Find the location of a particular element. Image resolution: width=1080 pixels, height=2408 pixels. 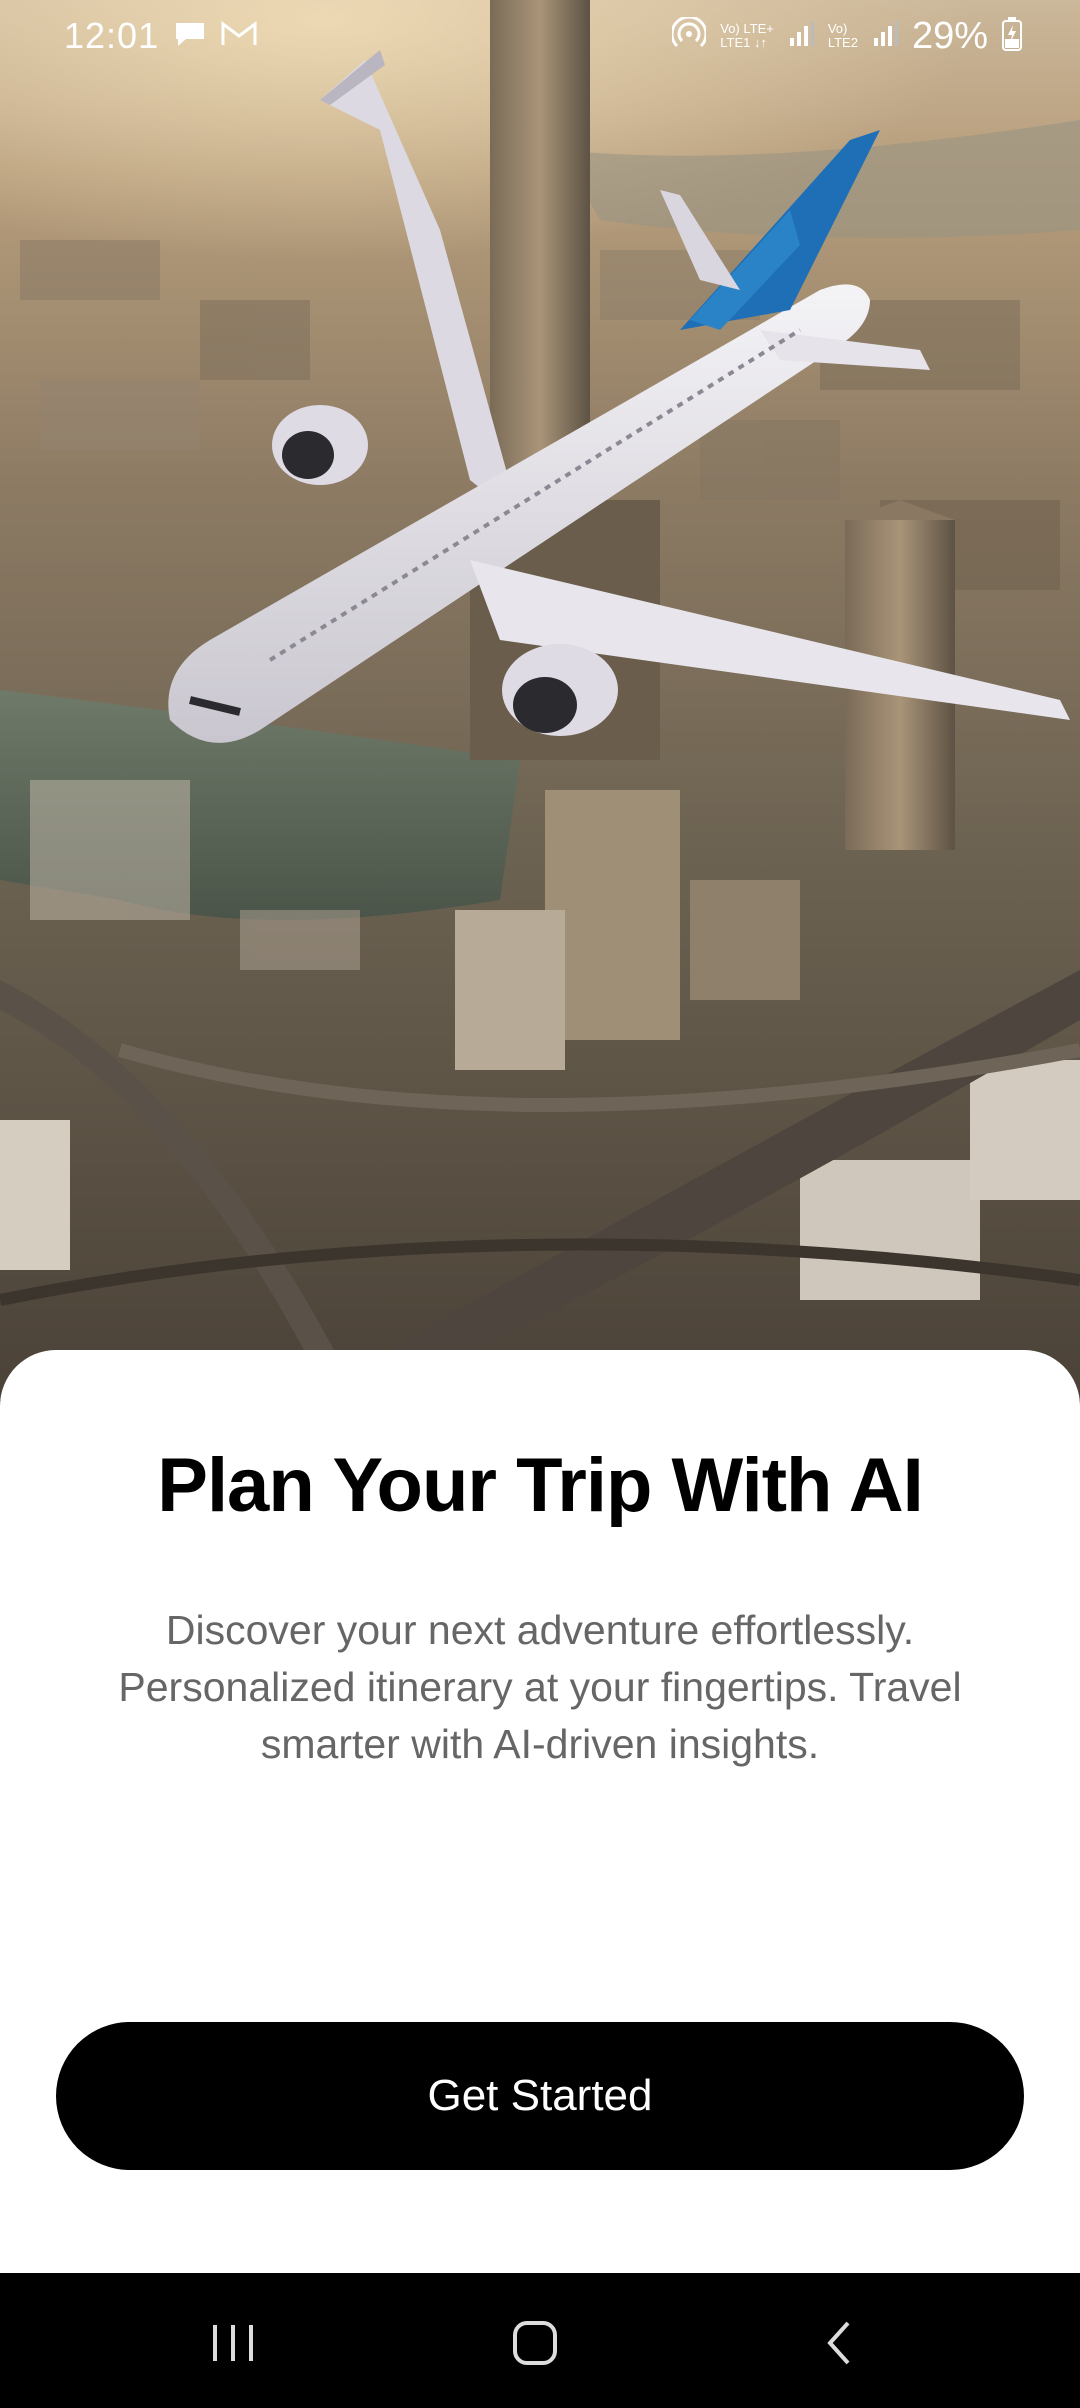

network-1-label: Vo) LTE+ LTE1 ↓↑ is located at coordinates (747, 35).